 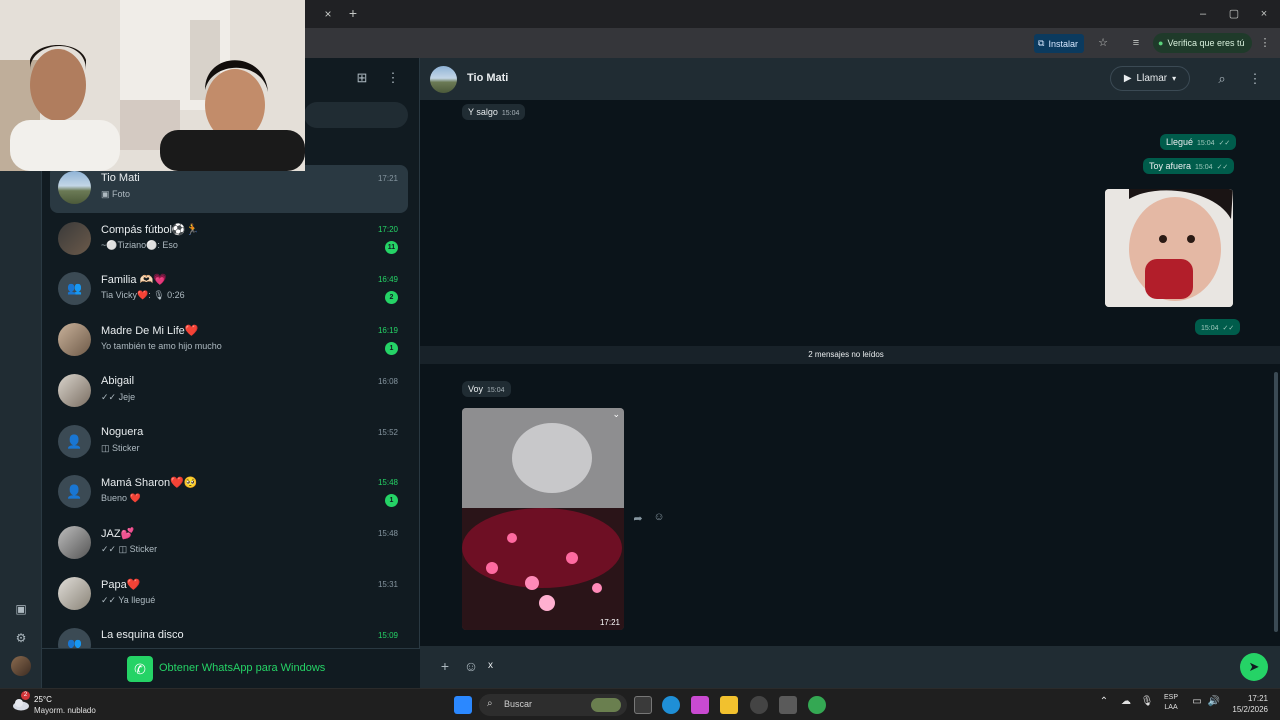 I want to click on photo-roses: ⌄ 17:21, so click(x=543, y=519).